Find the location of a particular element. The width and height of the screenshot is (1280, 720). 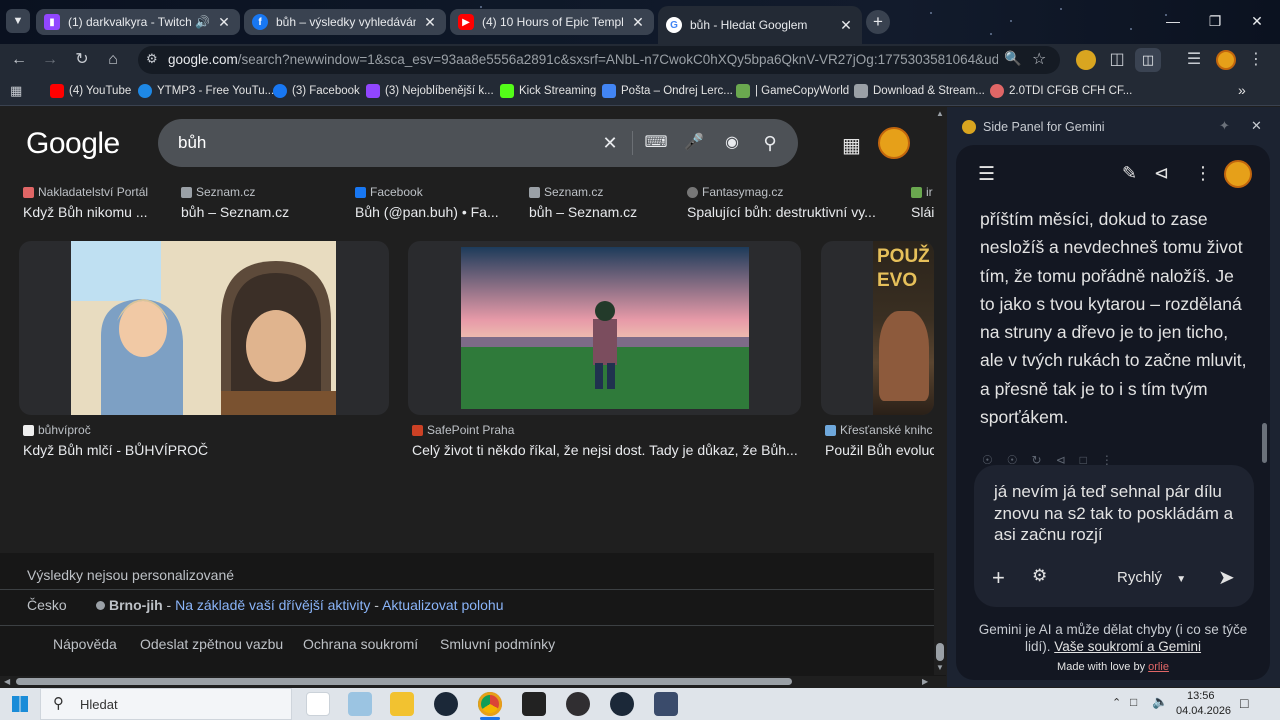

network-icon: □ is located at coordinates (1133, 702).